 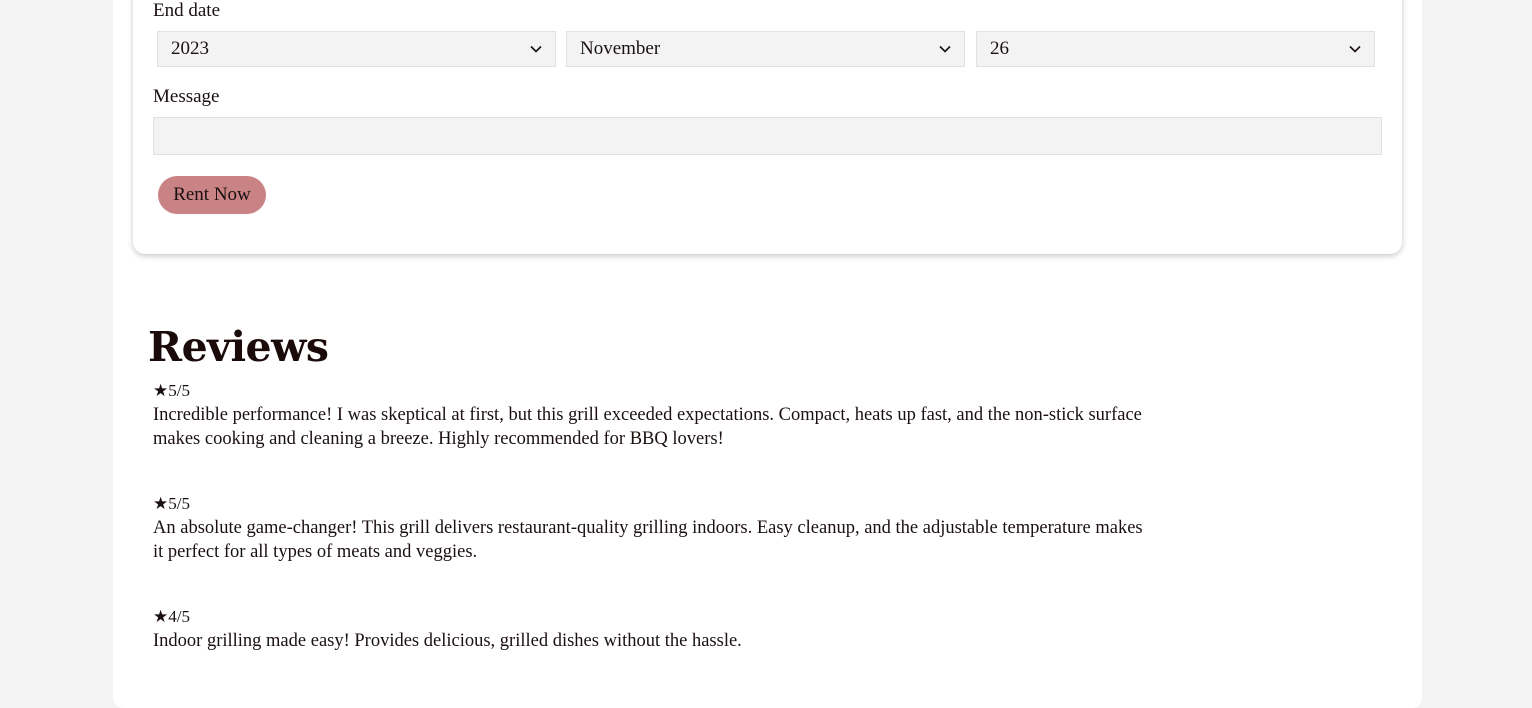 What do you see at coordinates (765, 49) in the screenshot?
I see `end-month-select: November` at bounding box center [765, 49].